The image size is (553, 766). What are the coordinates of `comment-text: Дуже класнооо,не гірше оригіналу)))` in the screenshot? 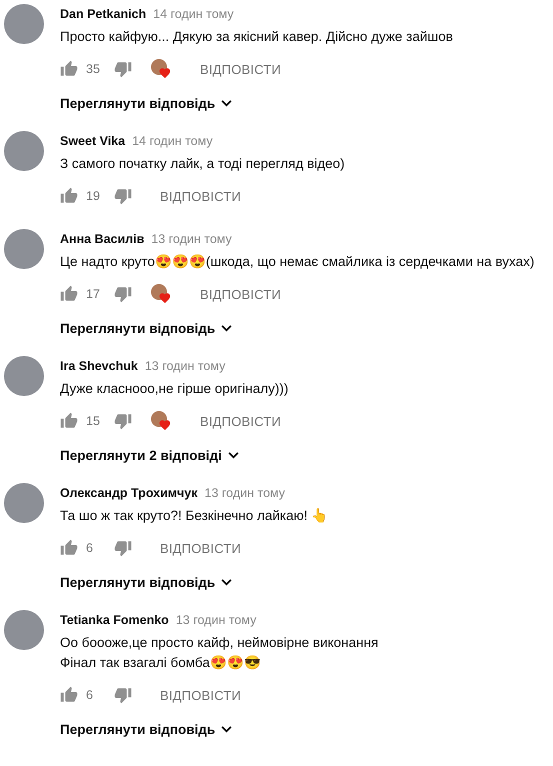 It's located at (175, 389).